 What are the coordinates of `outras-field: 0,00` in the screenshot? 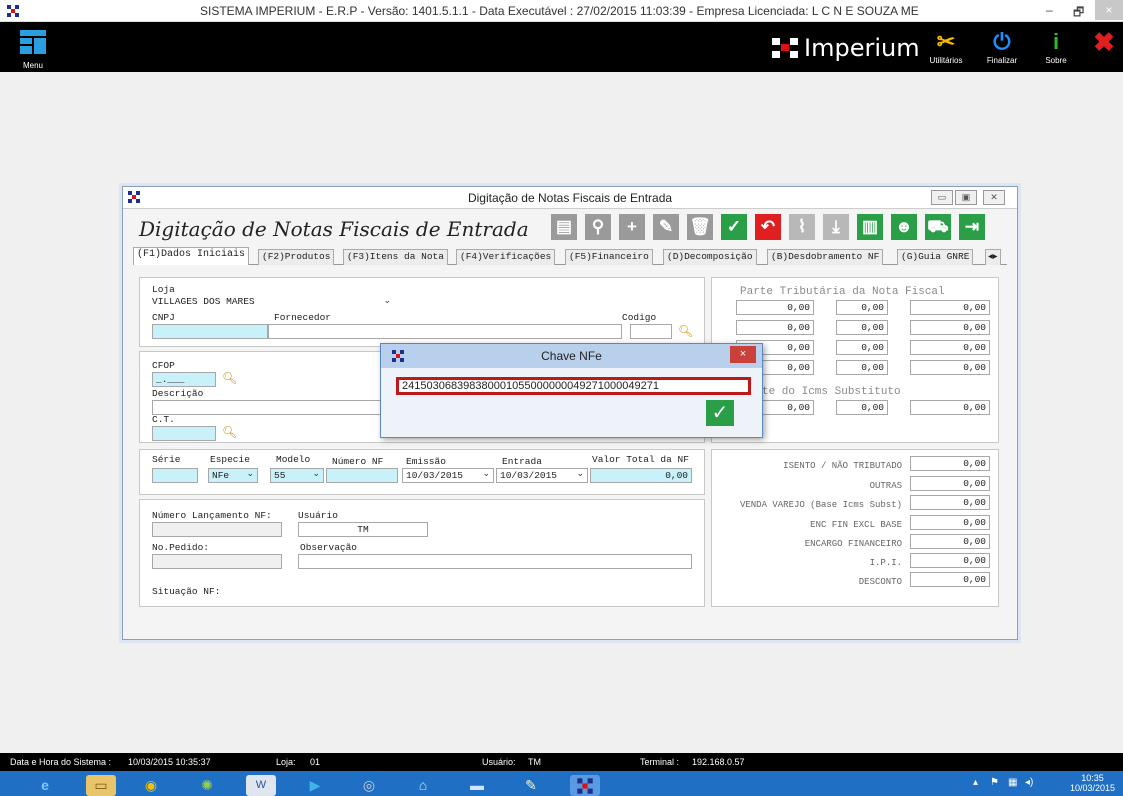 It's located at (950, 483).